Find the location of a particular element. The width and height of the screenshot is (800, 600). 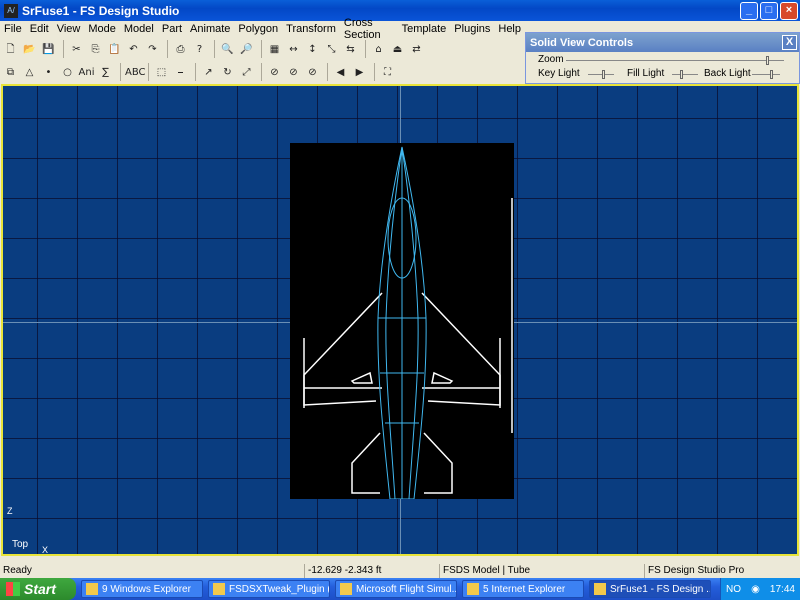

next-icon: ▶ is located at coordinates (359, 72).